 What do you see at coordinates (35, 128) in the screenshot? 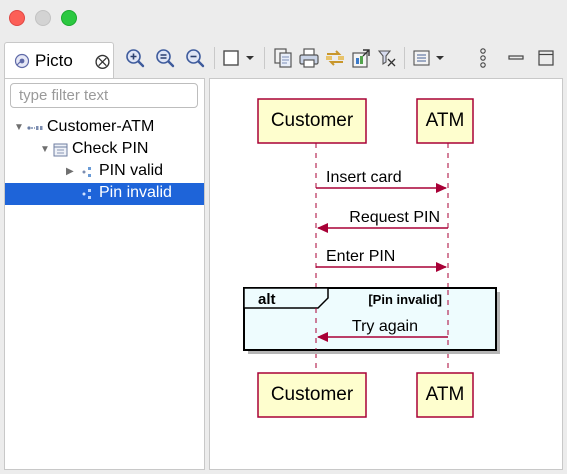
I see `sequence-diagram-icon` at bounding box center [35, 128].